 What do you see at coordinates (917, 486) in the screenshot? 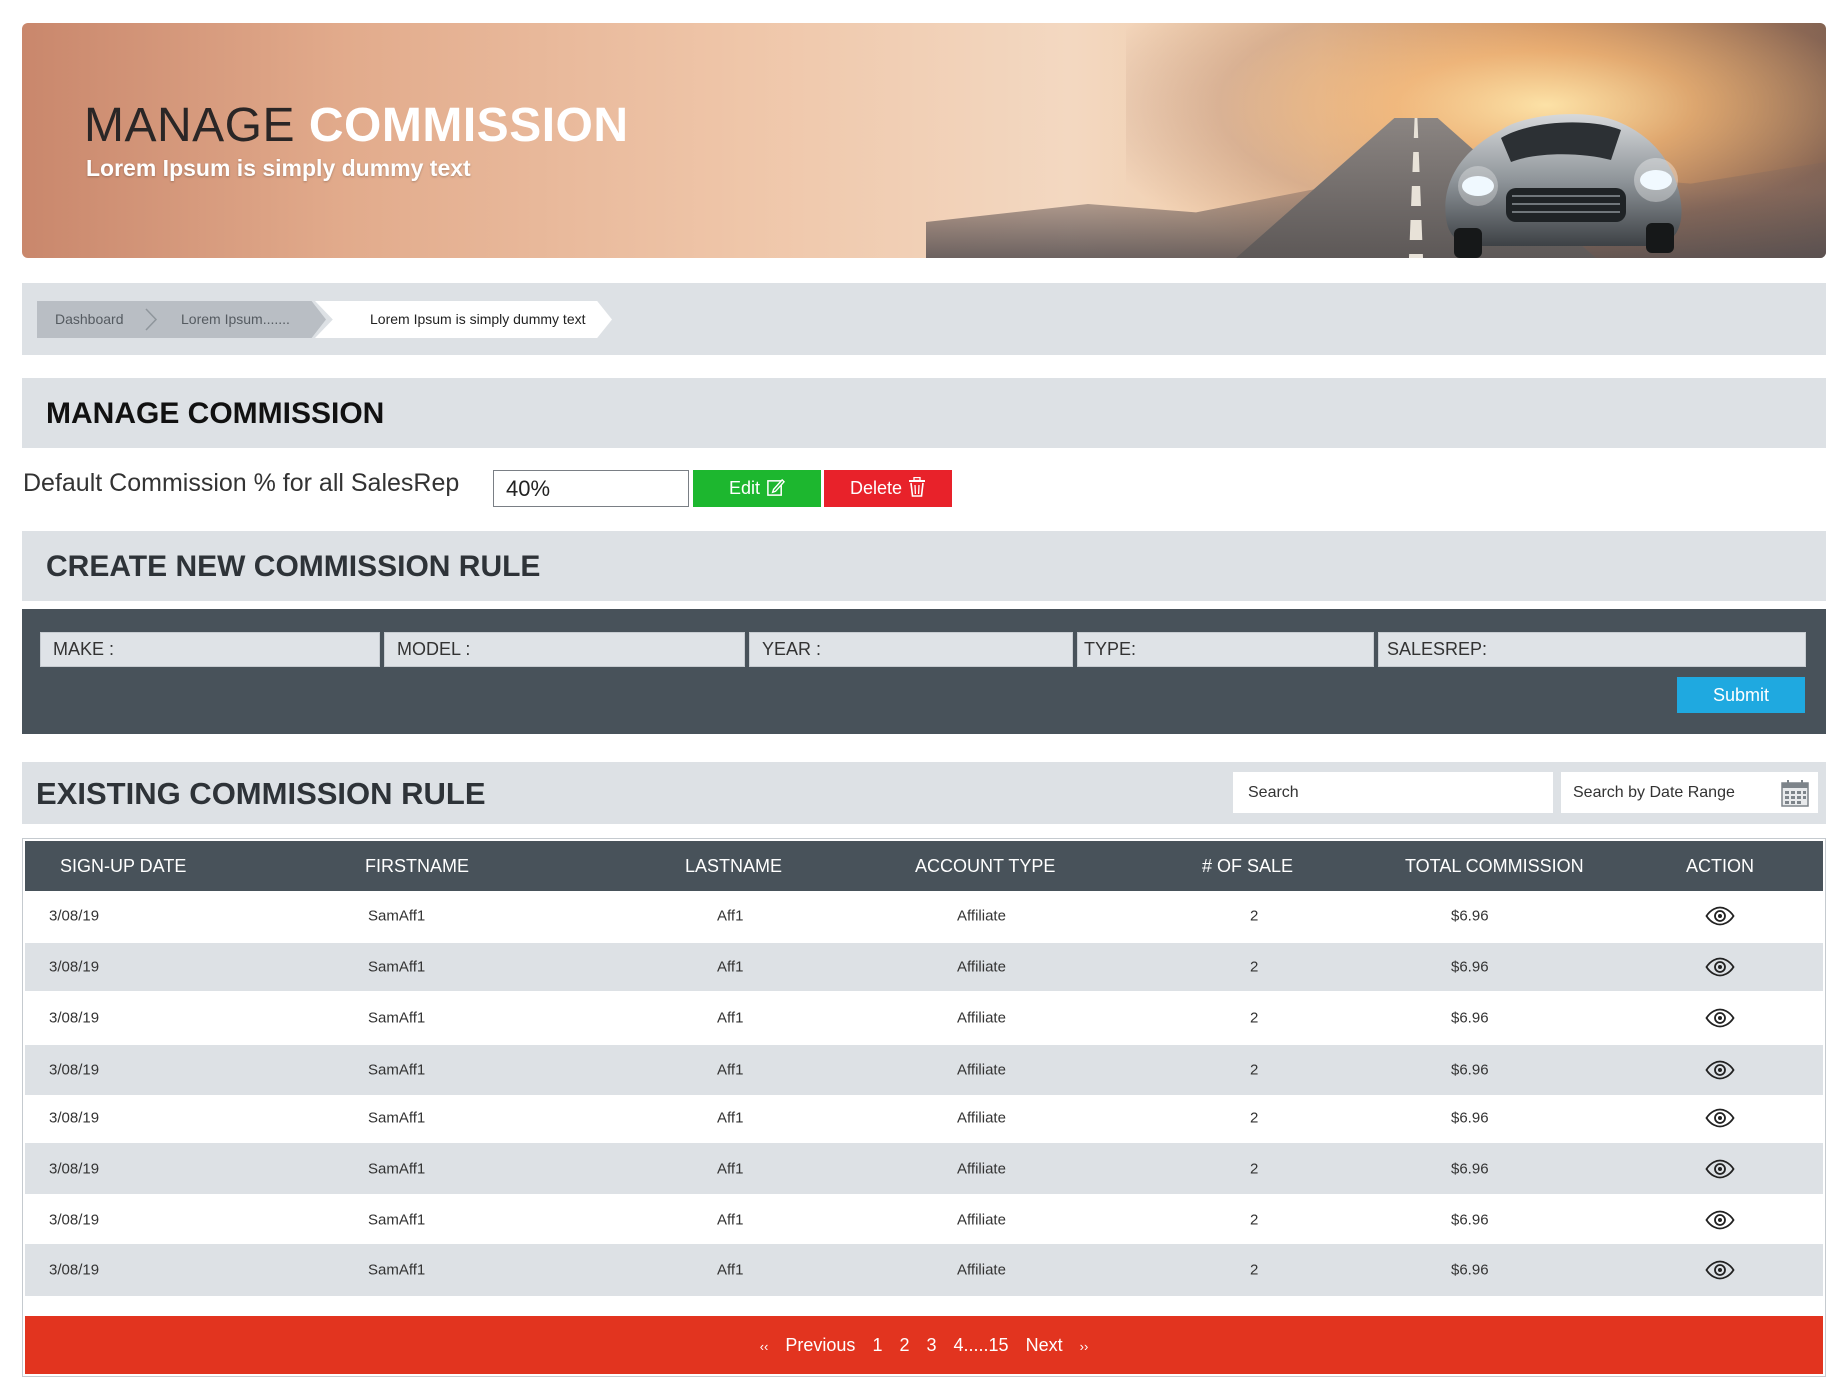
I see `trash-icon` at bounding box center [917, 486].